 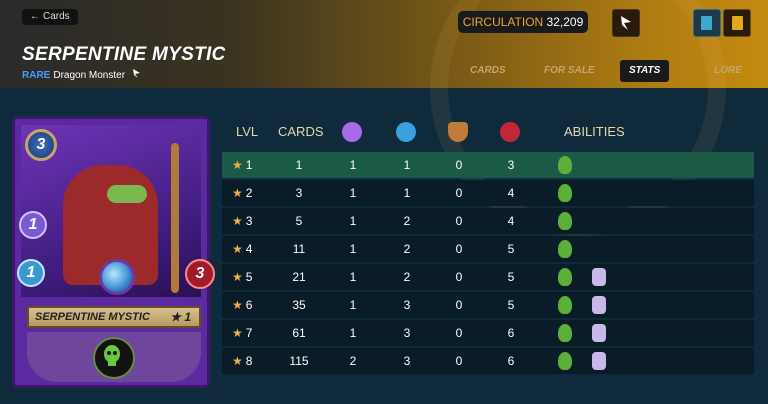 What do you see at coordinates (488, 249) in the screenshot?
I see `table-row: ★ 4 11 1 2 0 5` at bounding box center [488, 249].